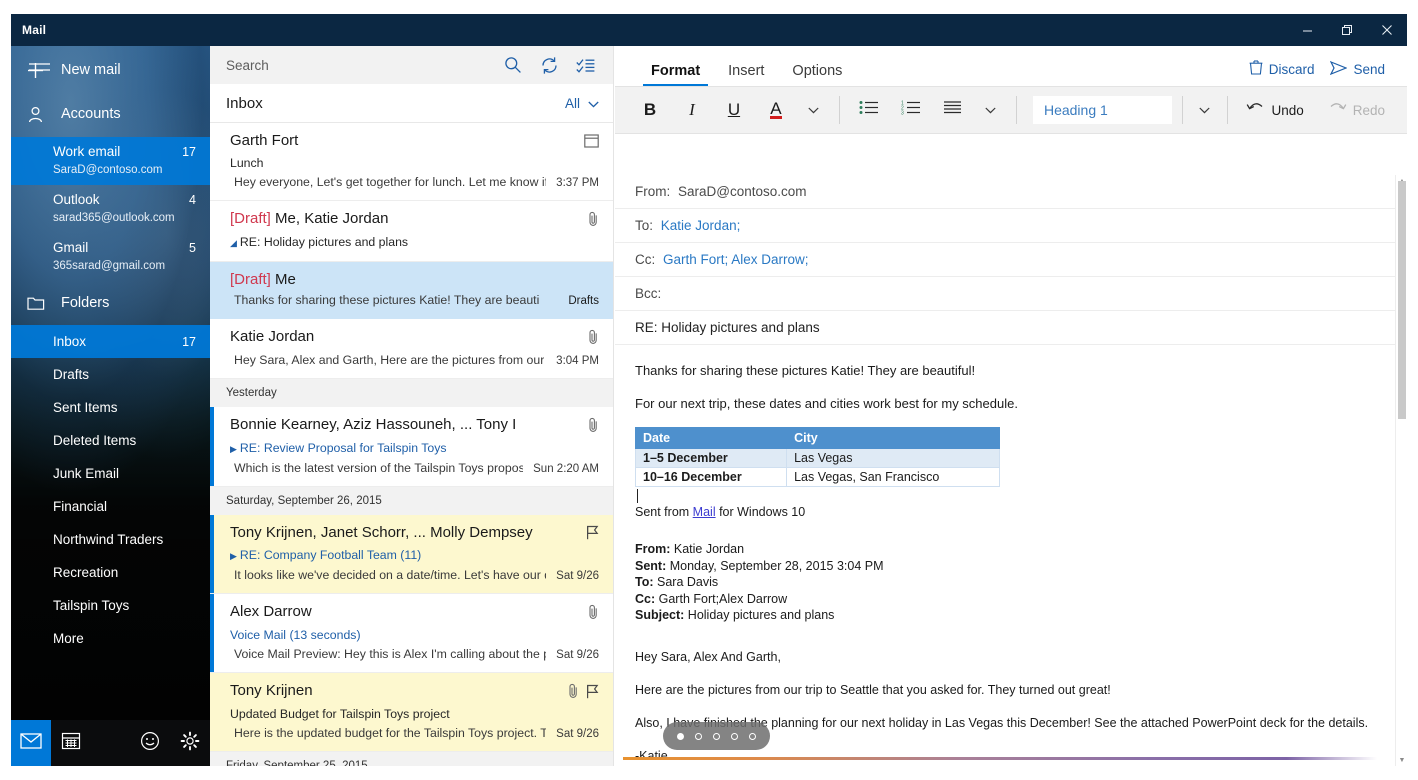 The width and height of the screenshot is (1418, 780). I want to click on minimize-button, so click(1307, 30).